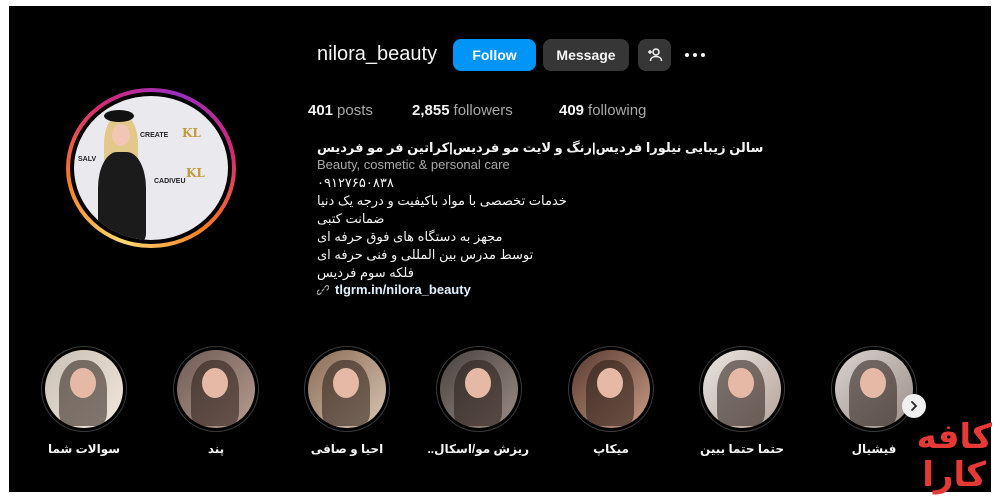  What do you see at coordinates (403, 289) in the screenshot?
I see `bio-link-text: tlgrm.in/nilora_beauty` at bounding box center [403, 289].